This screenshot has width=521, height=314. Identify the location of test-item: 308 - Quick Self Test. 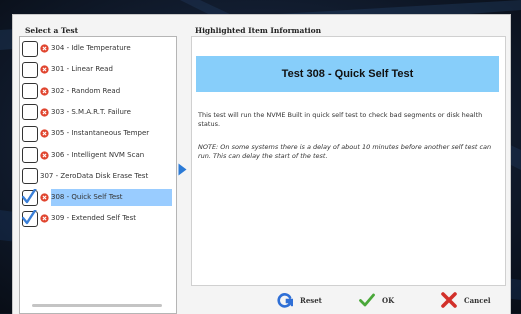
(97, 198).